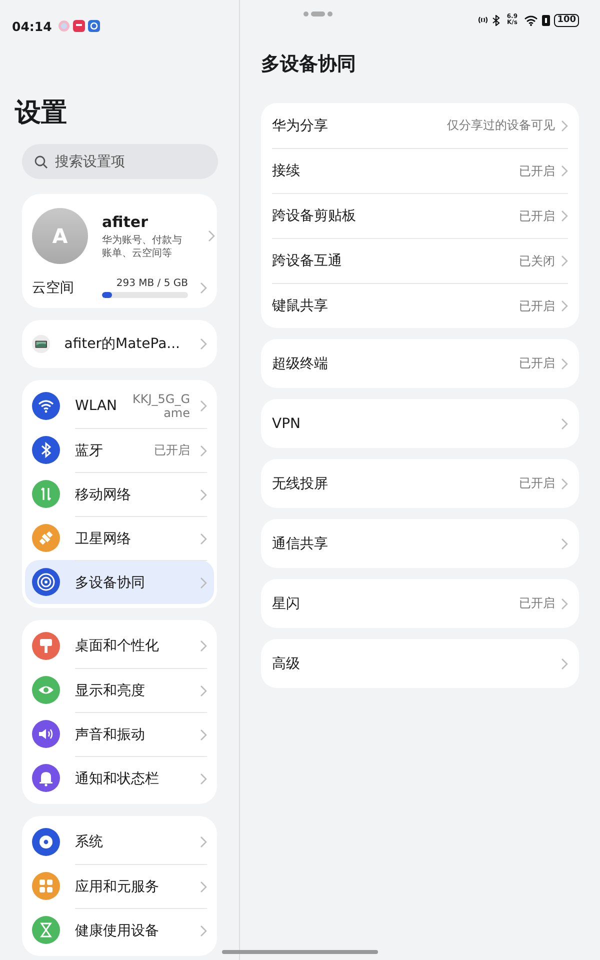 The height and width of the screenshot is (960, 600). What do you see at coordinates (307, 261) in the screenshot?
I see `item-label: 跨设备互通` at bounding box center [307, 261].